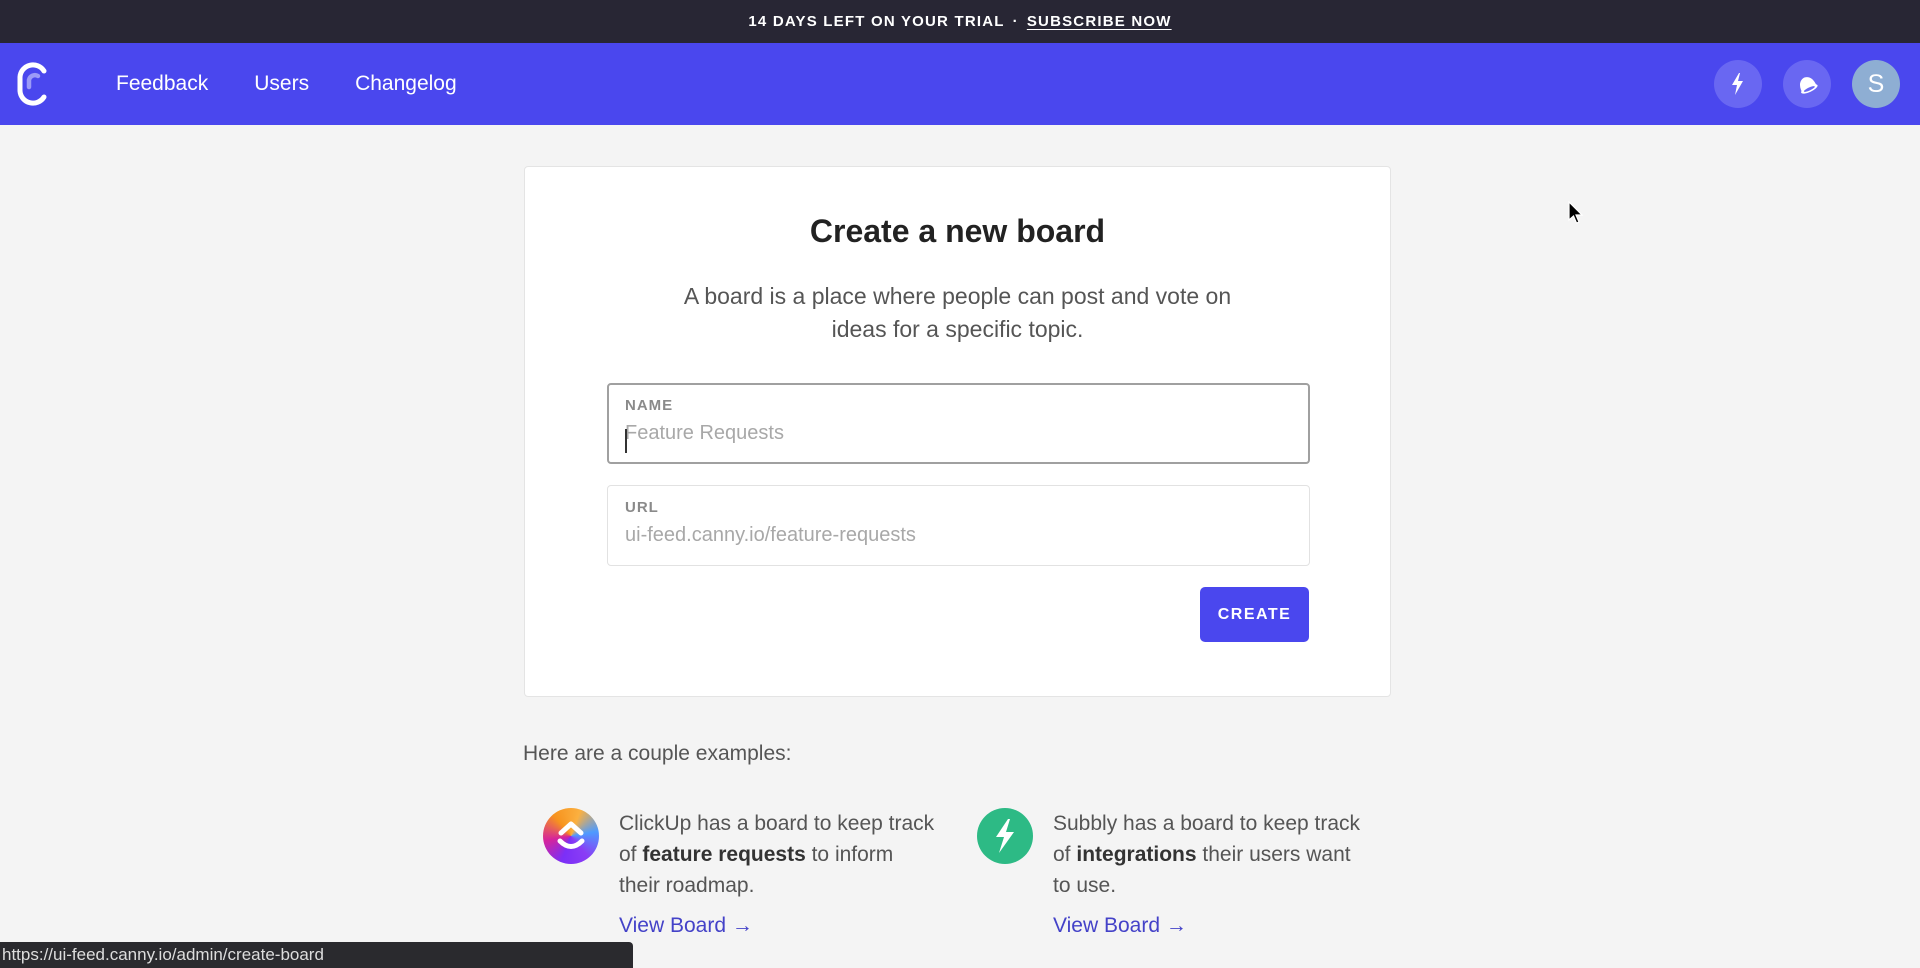  I want to click on url-input, so click(958, 535).